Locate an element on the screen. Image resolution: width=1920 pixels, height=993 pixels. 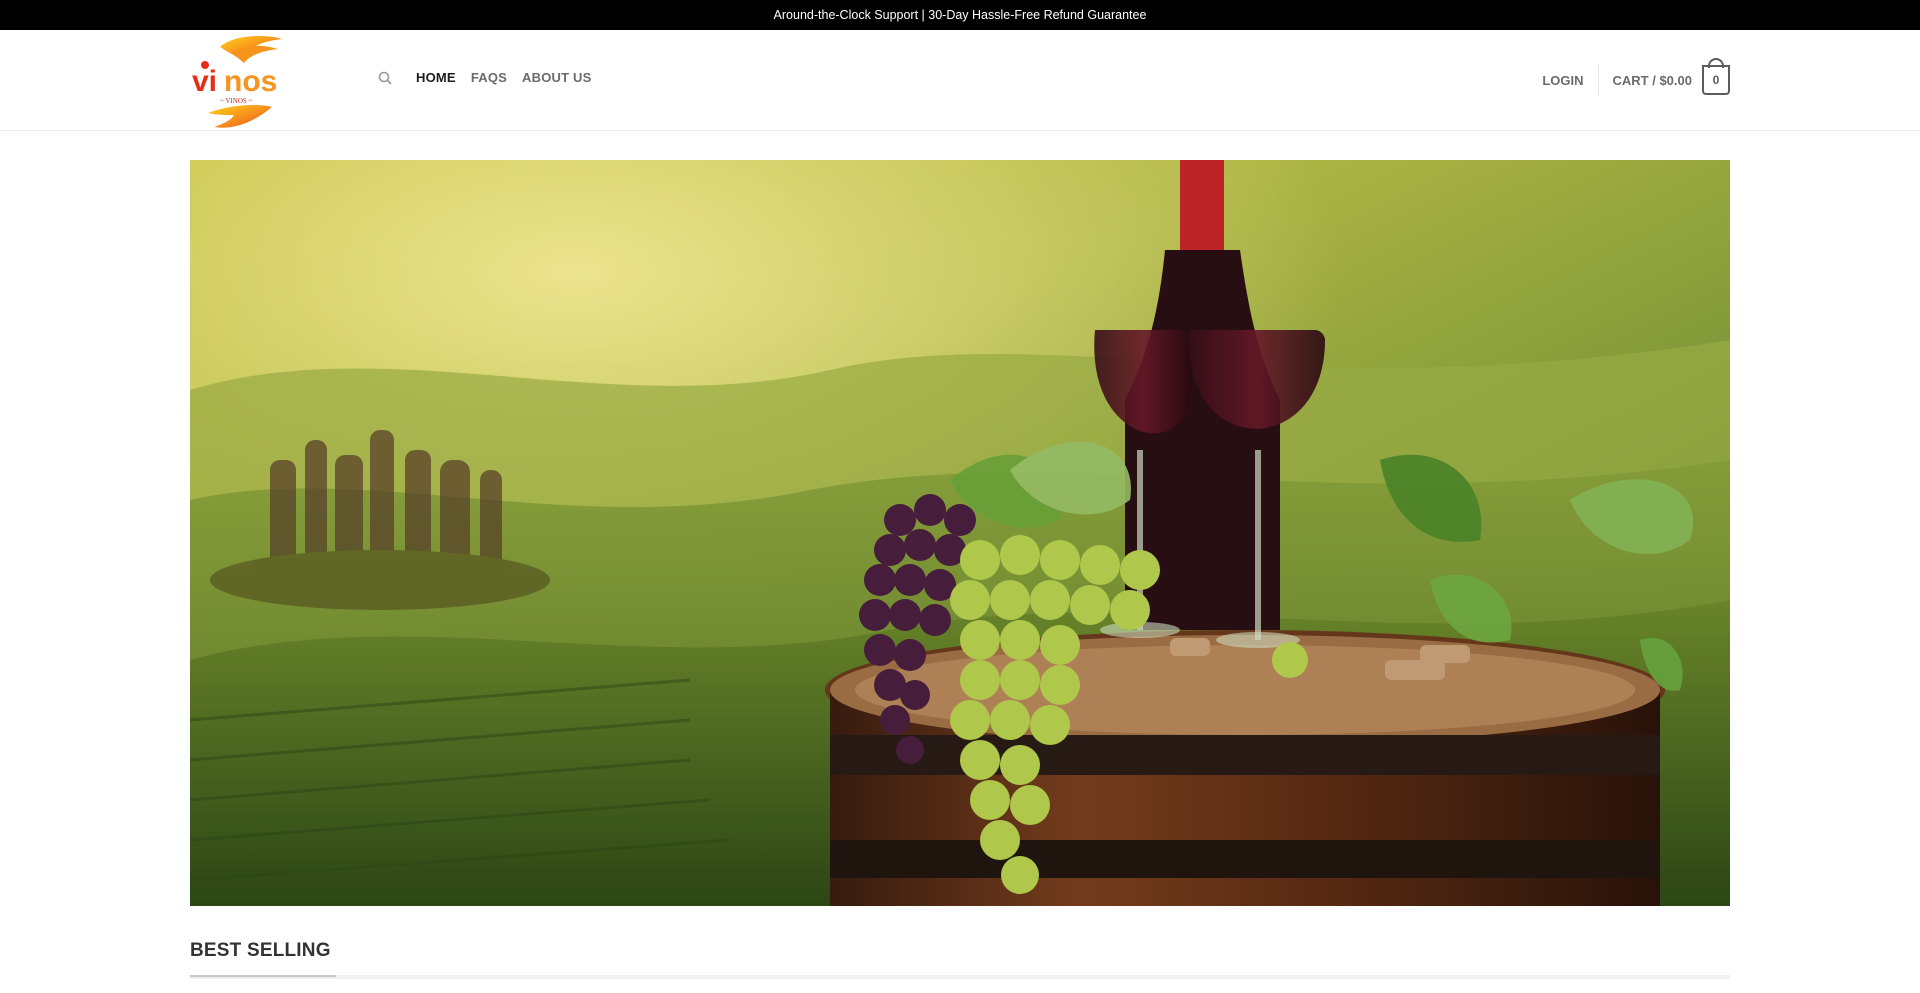
cart-link: CART / $0.00 is located at coordinates (1652, 80).